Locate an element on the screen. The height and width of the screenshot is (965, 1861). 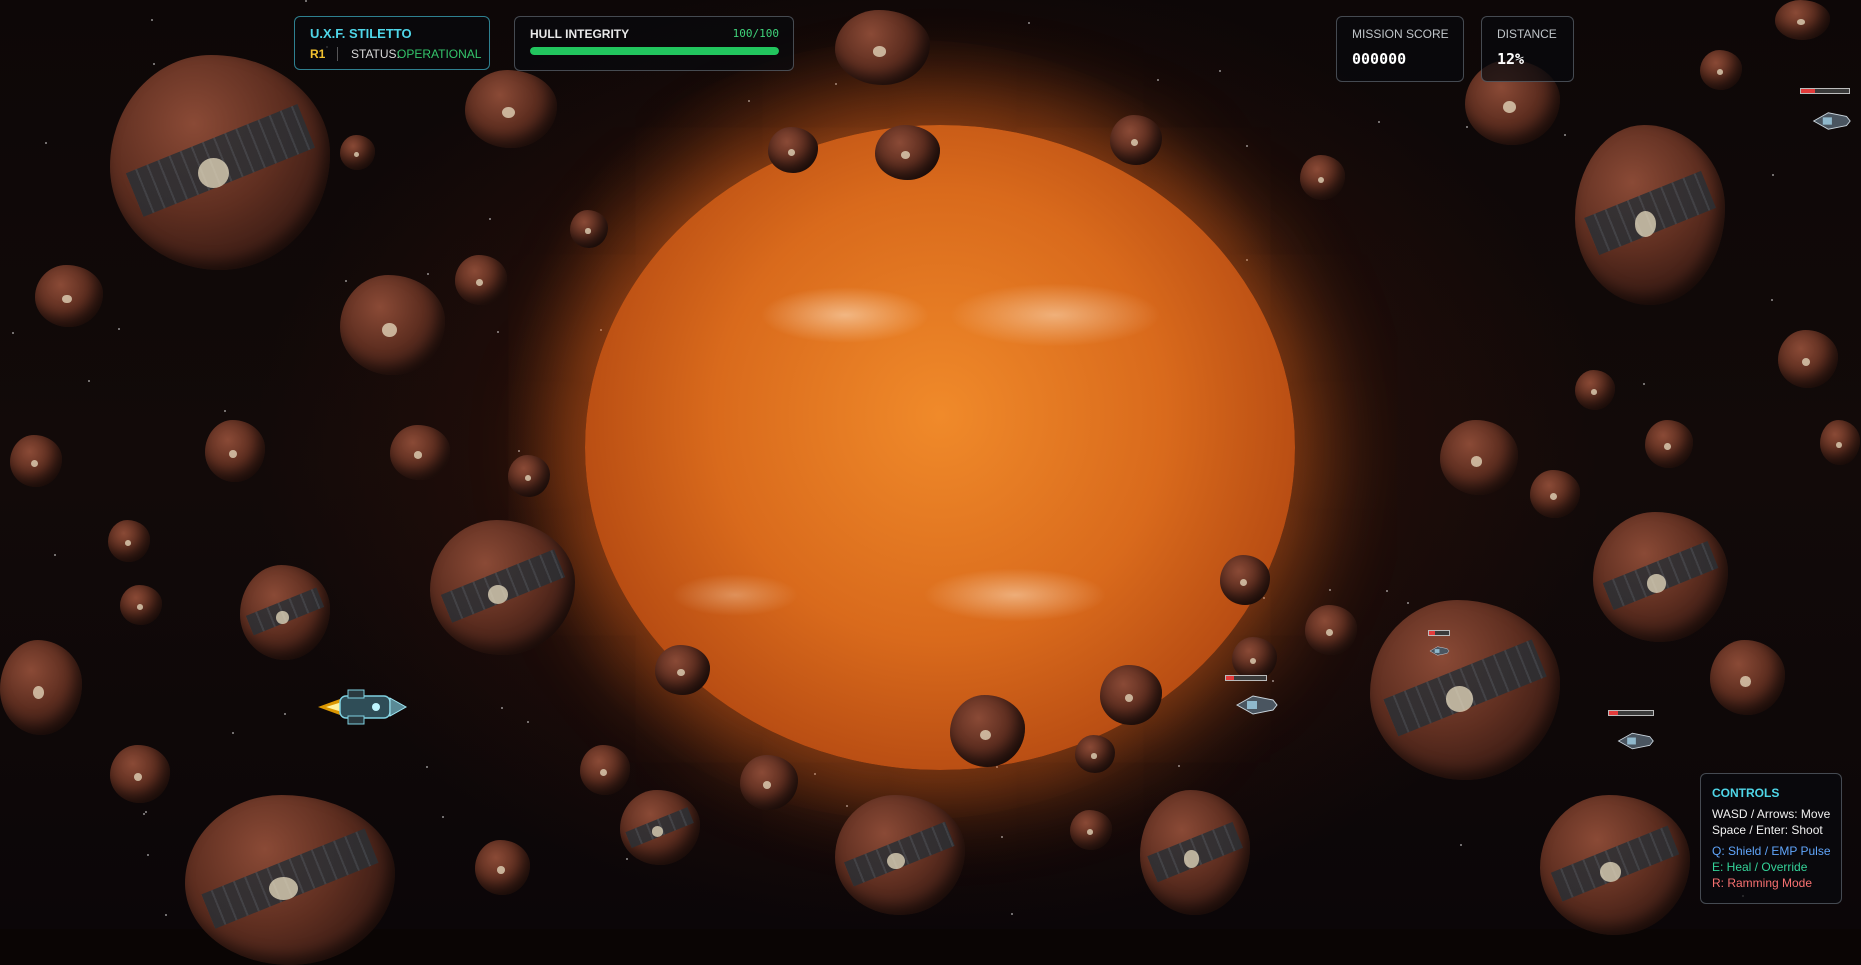
ship-name: U.X.F. STILETTO is located at coordinates (361, 33).